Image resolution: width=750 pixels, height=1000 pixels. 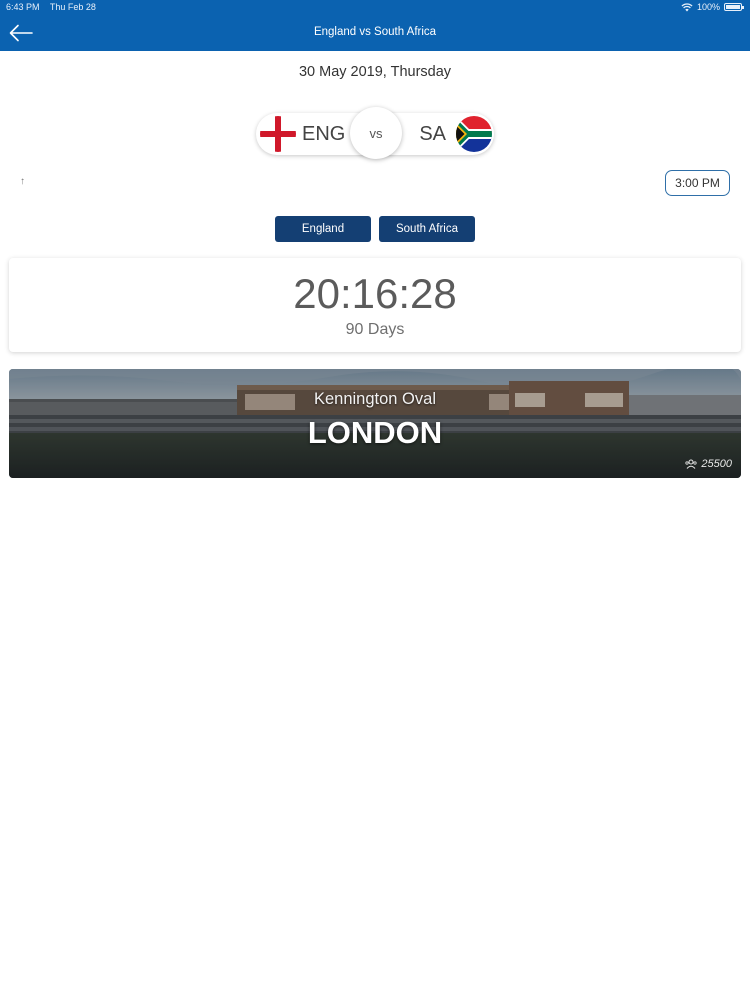 What do you see at coordinates (374, 399) in the screenshot?
I see `venue-name: Kennington Oval` at bounding box center [374, 399].